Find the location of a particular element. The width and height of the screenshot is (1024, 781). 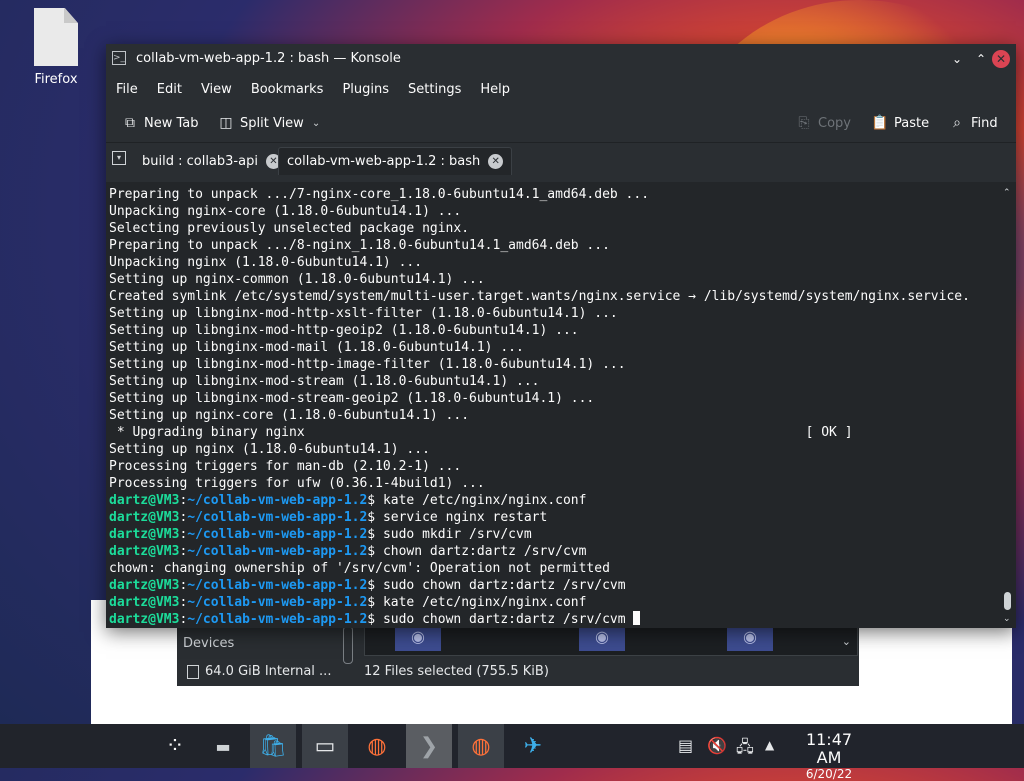

menu-plugins: Plugins is located at coordinates (369, 89).